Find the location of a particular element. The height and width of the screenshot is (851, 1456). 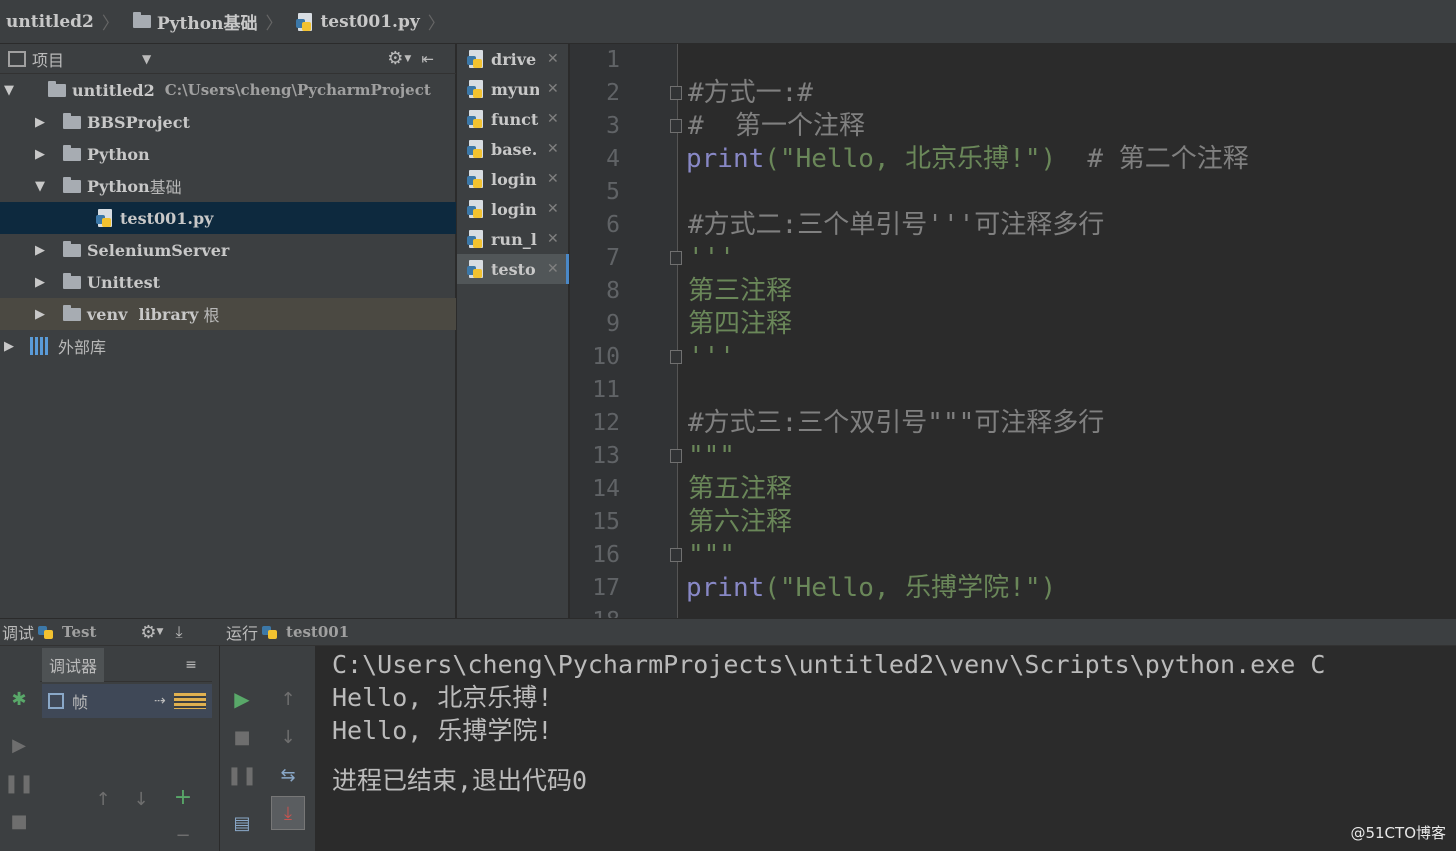

add-watch-icon: + is located at coordinates (183, 797).